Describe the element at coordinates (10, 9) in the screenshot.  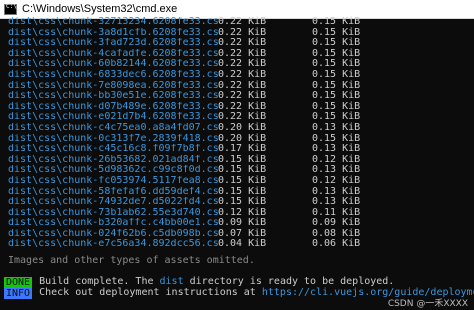
I see `cmd-icon` at that location.